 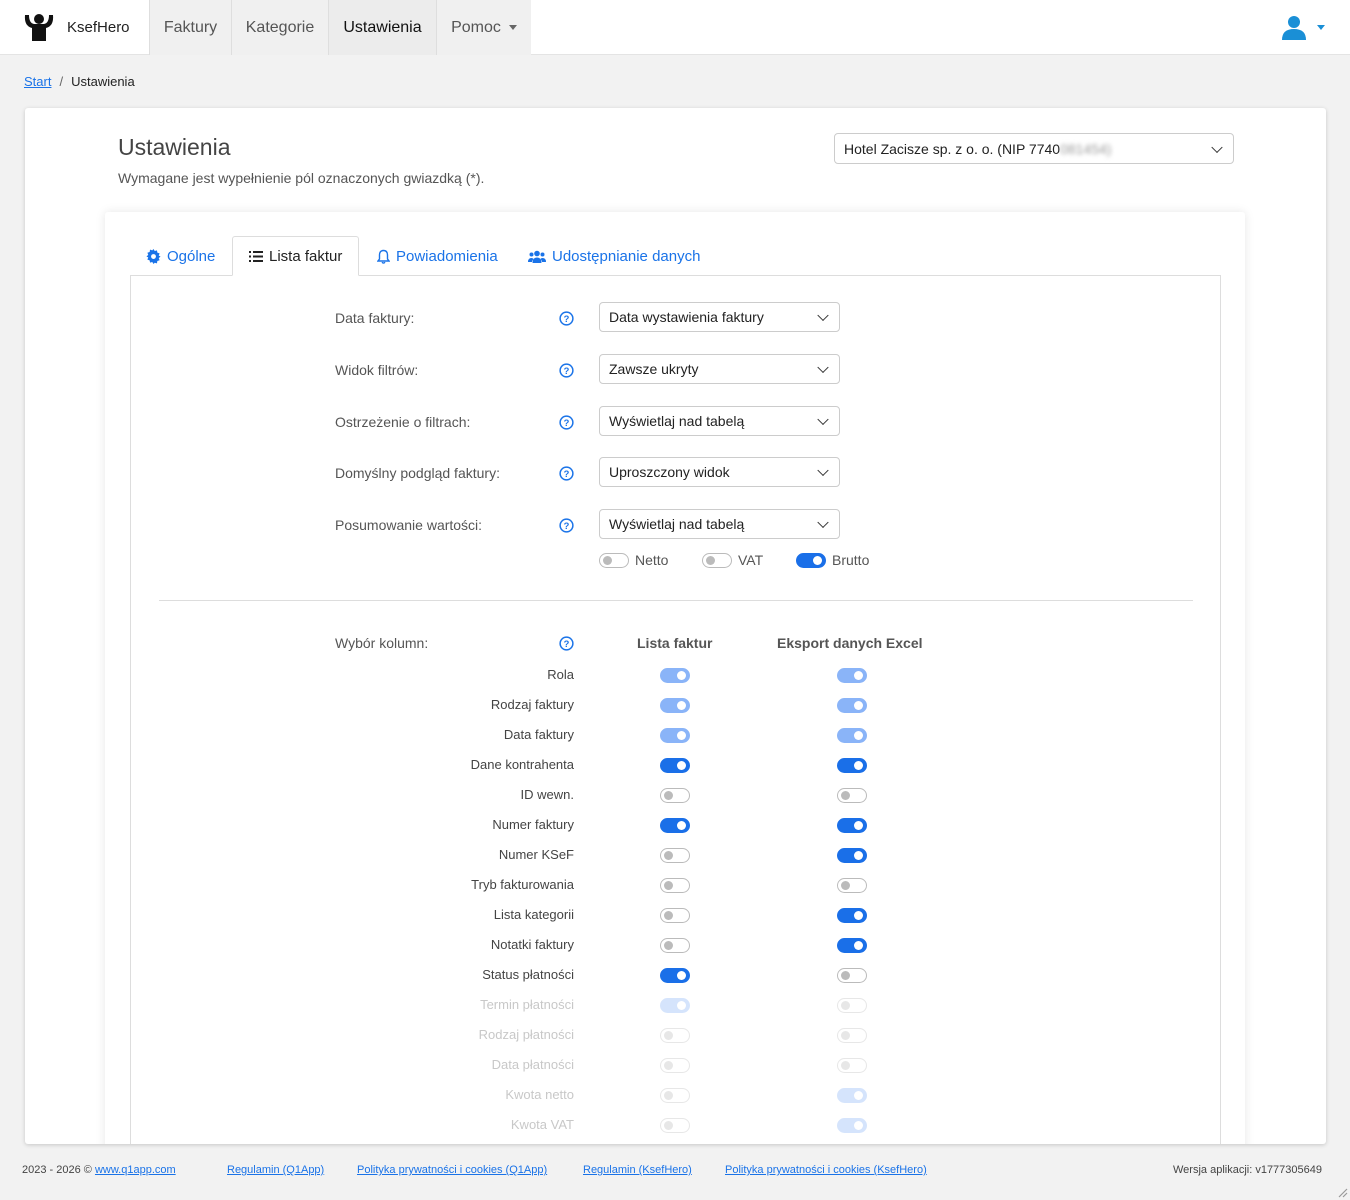 I want to click on footer-copyright: 2023 - 2026 © www.q1app.com, so click(x=99, y=1170).